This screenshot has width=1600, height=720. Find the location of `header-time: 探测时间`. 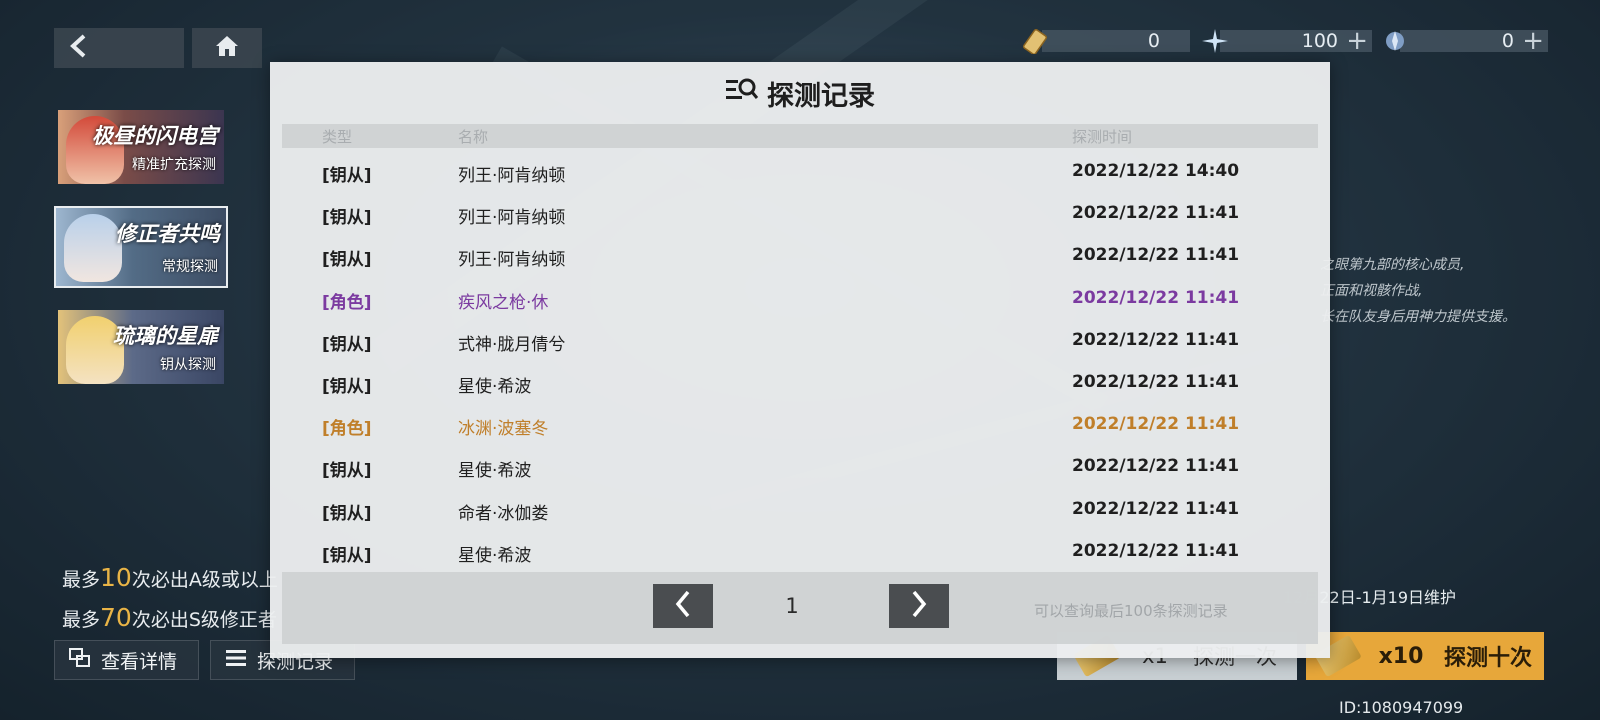

header-time: 探测时间 is located at coordinates (1102, 137).